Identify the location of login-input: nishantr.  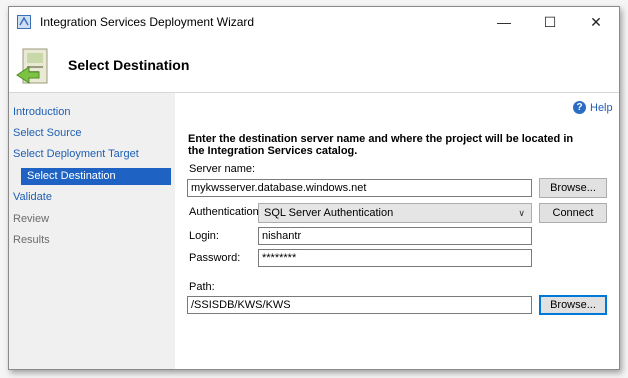
(395, 236).